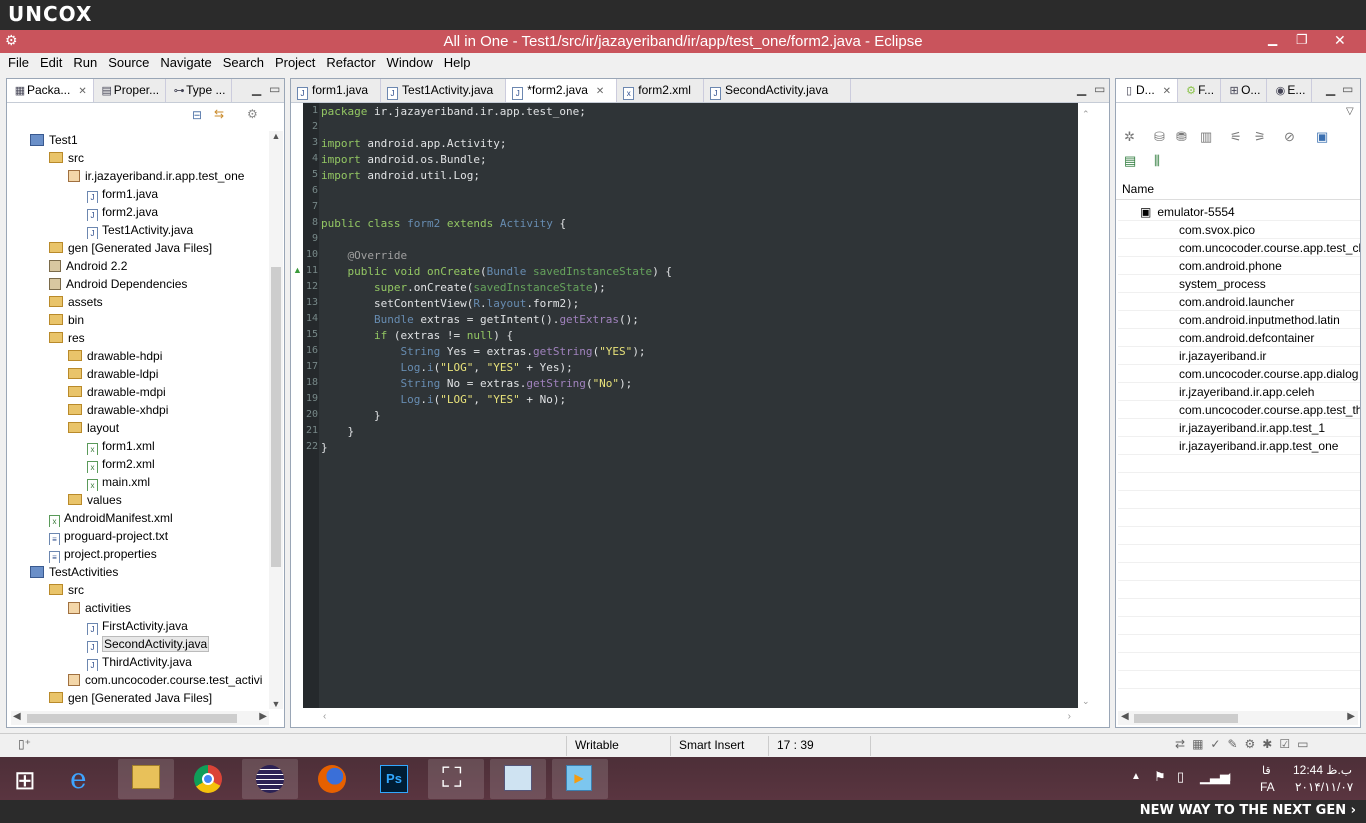 The height and width of the screenshot is (823, 1366). I want to click on devices-horizontal-scrollbar: ◀ ▶, so click(1238, 718).